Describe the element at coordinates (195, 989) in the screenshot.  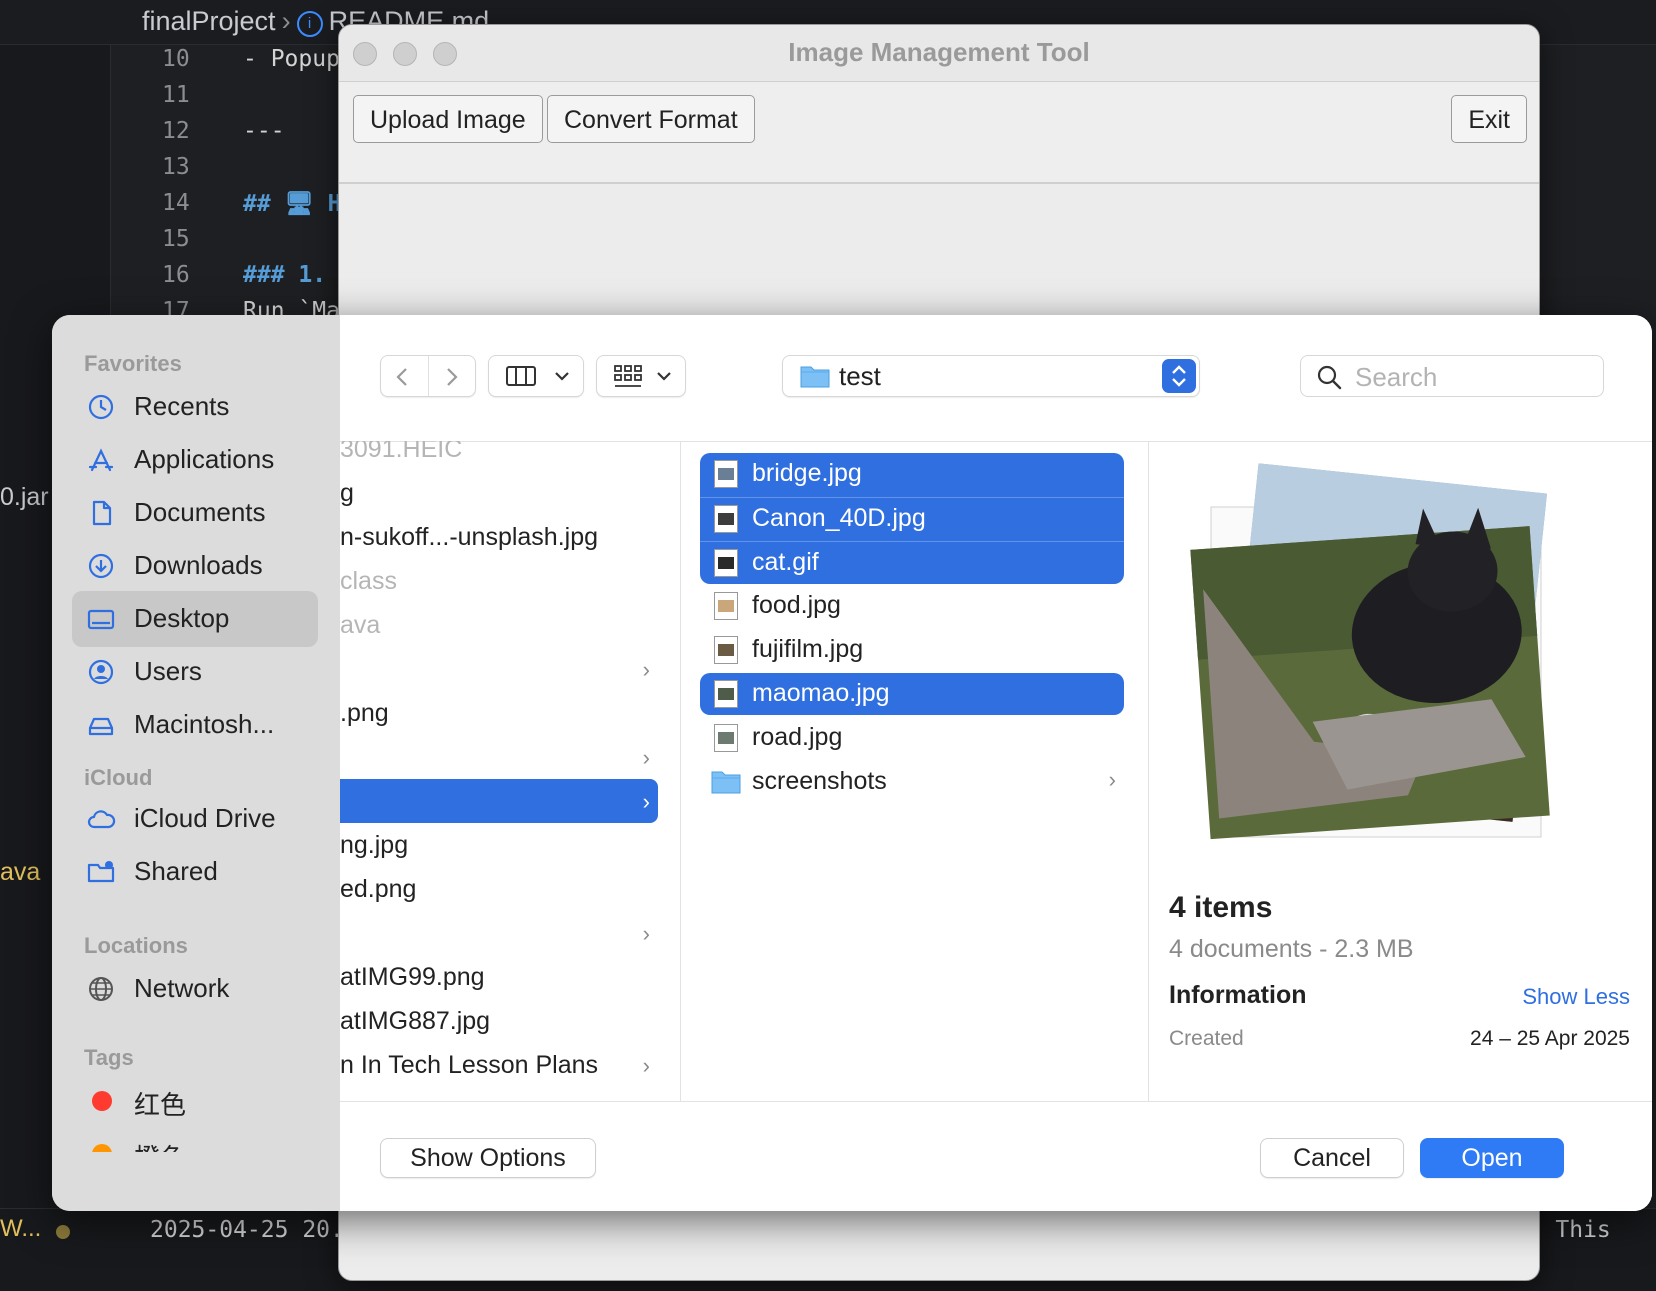
I see `sidebar-item-network: Network` at that location.